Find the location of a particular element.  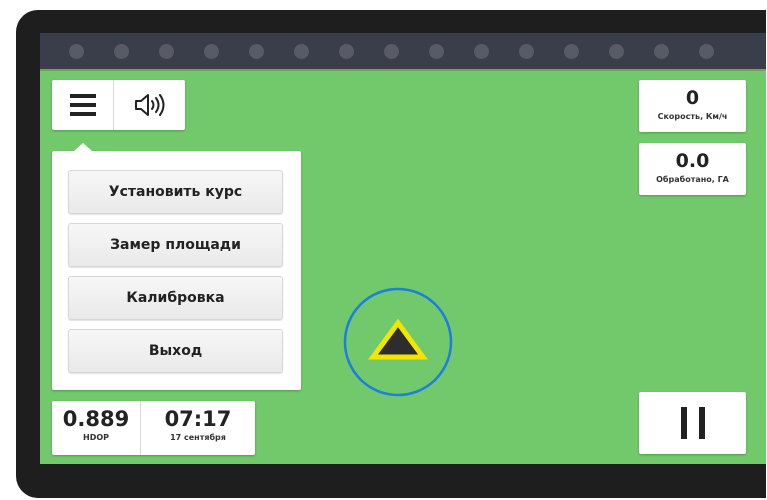

menu-item-set-course: Установить курс is located at coordinates (175, 192).